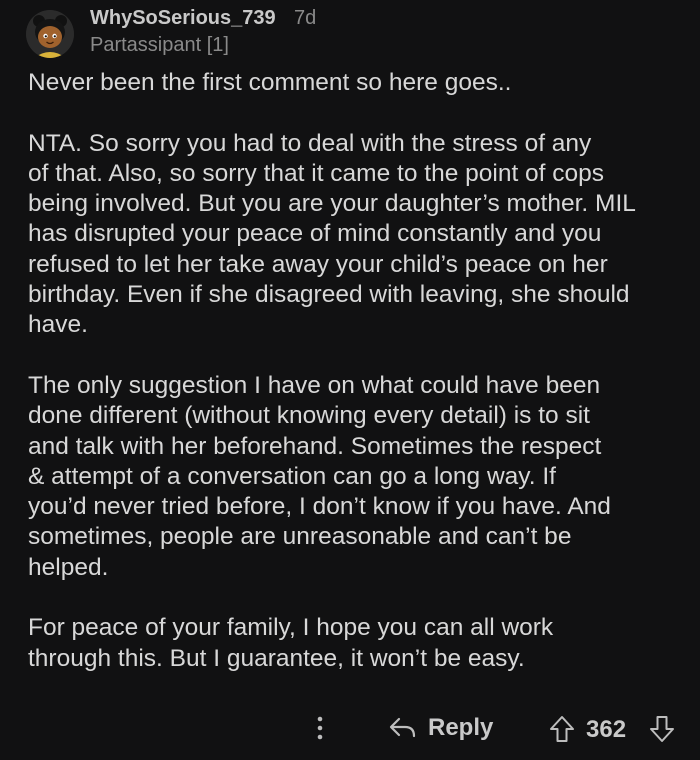 This screenshot has width=700, height=760. What do you see at coordinates (305, 18) in the screenshot?
I see `comment-age: 7d` at bounding box center [305, 18].